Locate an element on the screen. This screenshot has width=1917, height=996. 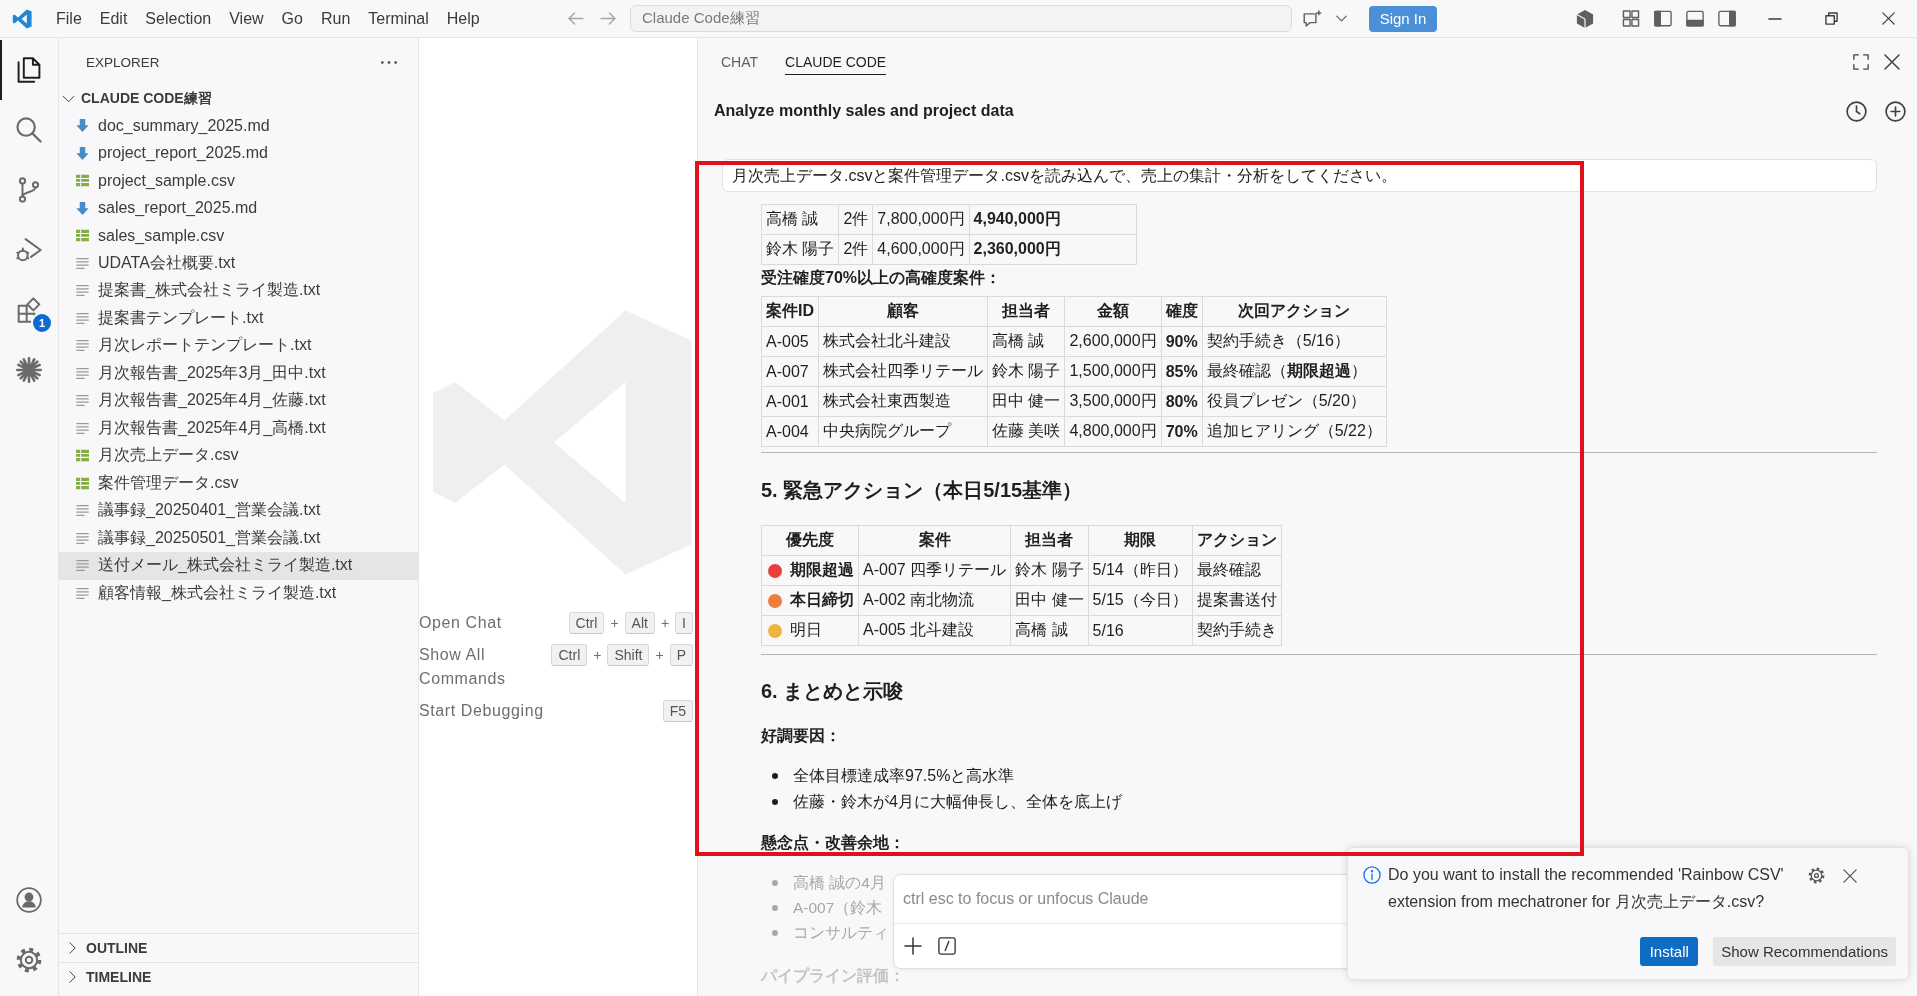
subheading: 好調要因： is located at coordinates (801, 736).